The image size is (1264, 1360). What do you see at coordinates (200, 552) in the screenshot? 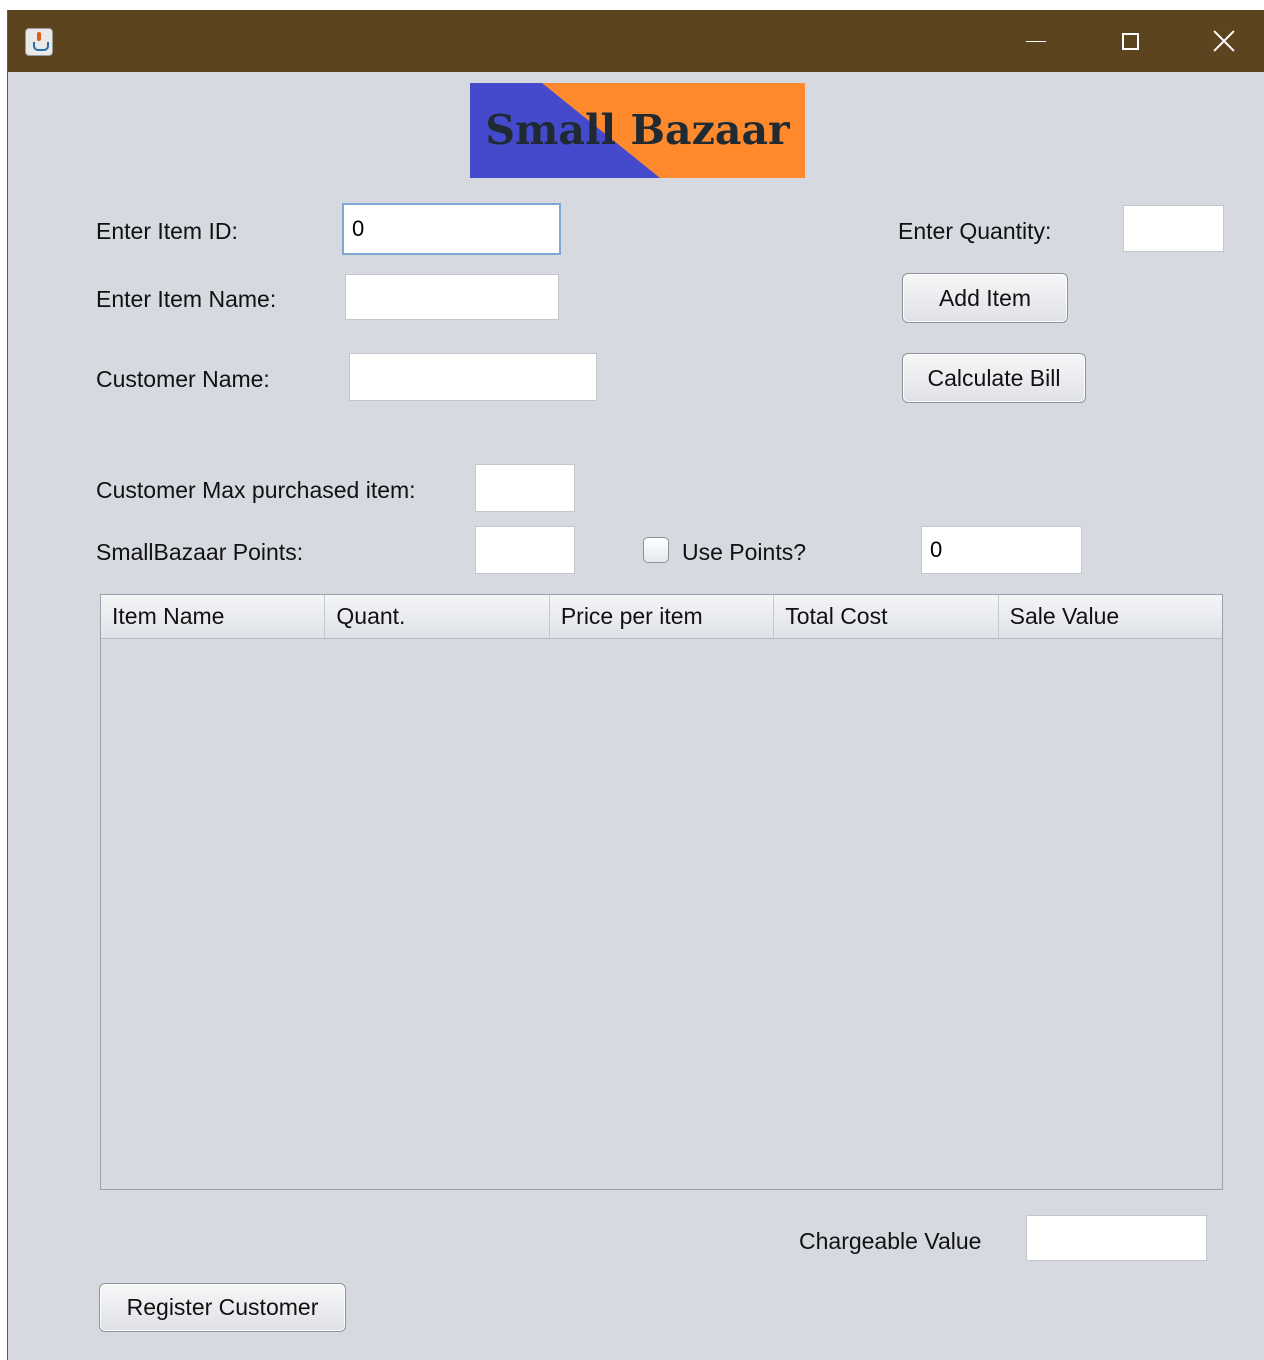
I see `points-label: SmallBazaar Points:` at bounding box center [200, 552].